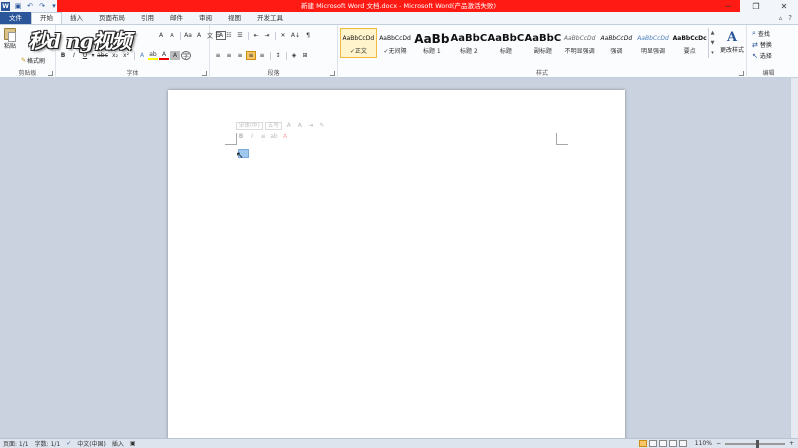 Image resolution: width=798 pixels, height=448 pixels. Describe the element at coordinates (642, 443) in the screenshot. I see `print-layout-view-button` at that location.